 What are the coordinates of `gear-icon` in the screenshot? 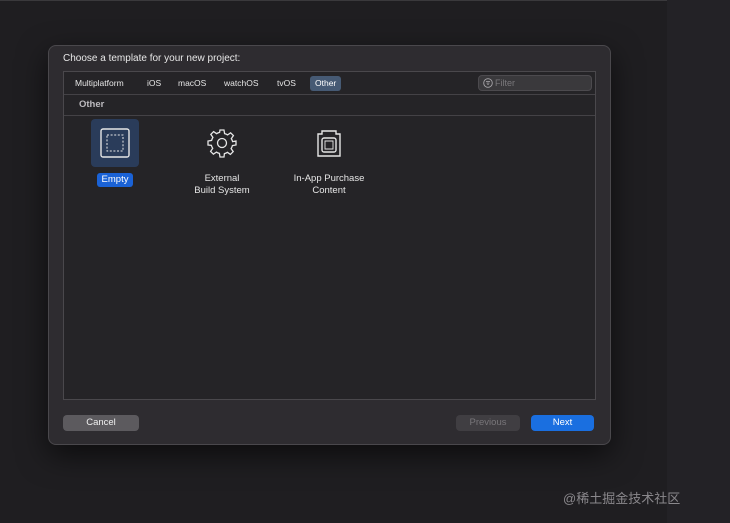 It's located at (222, 143).